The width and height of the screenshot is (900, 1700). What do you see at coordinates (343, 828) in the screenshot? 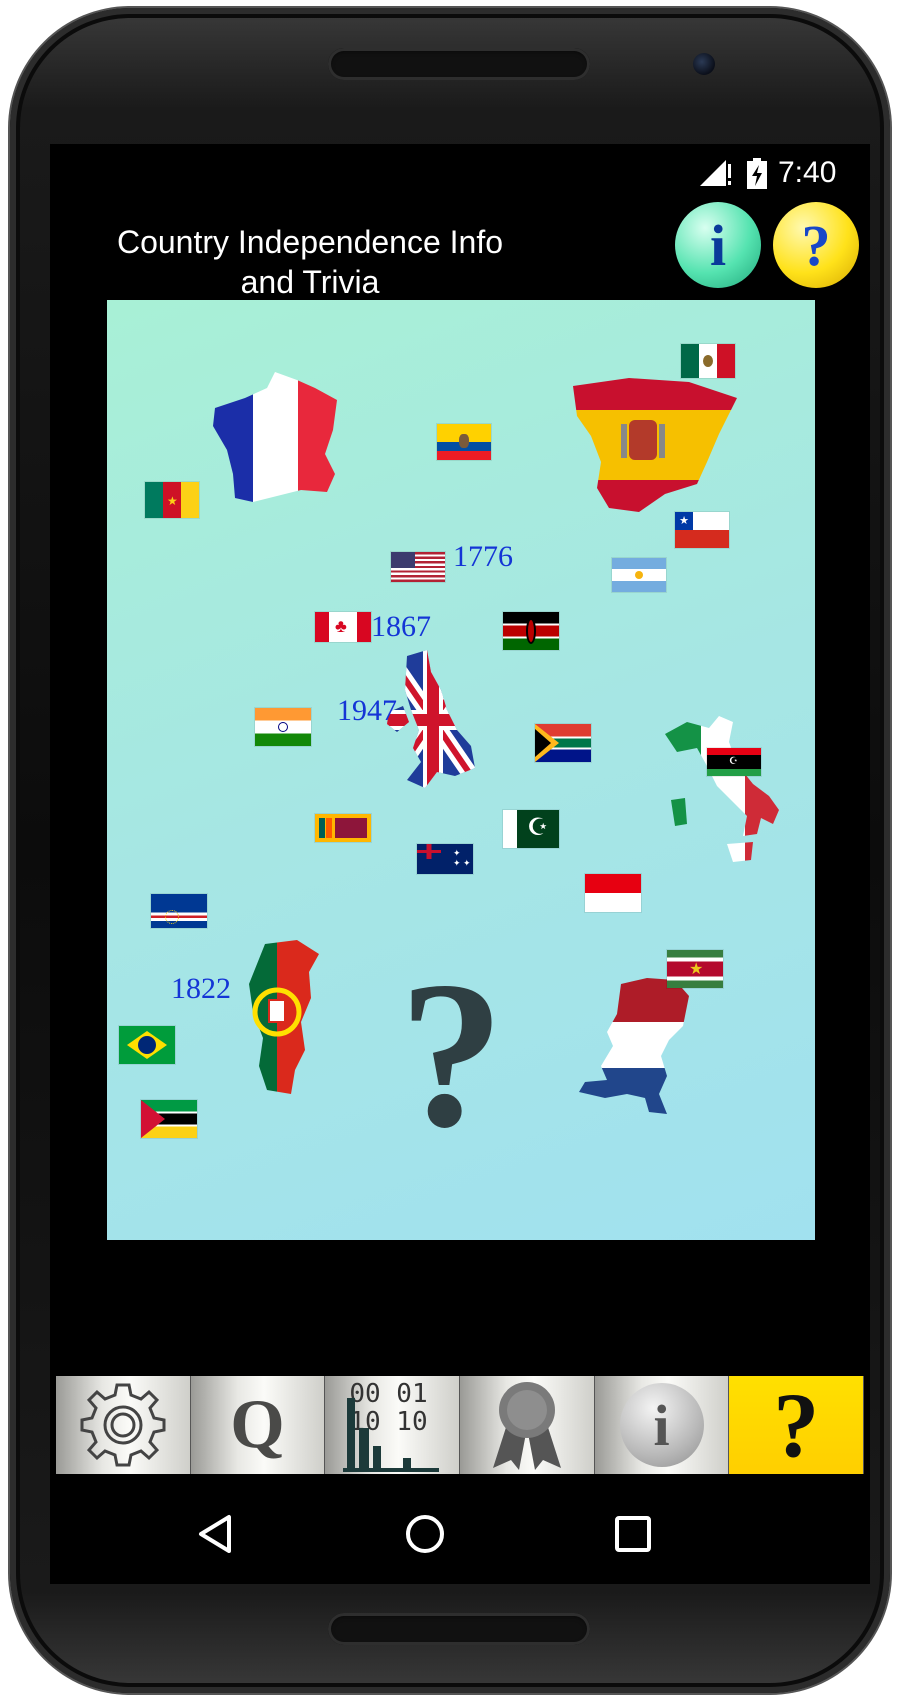
I see `sri-lanka-flag-icon` at bounding box center [343, 828].